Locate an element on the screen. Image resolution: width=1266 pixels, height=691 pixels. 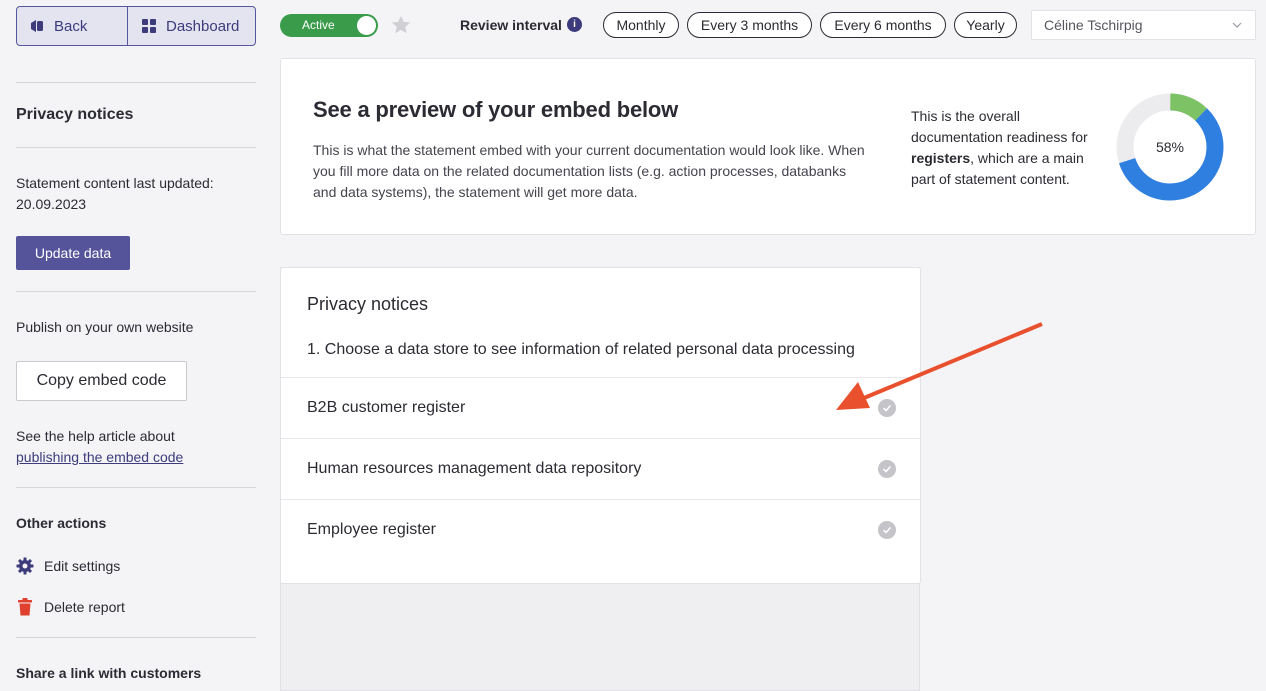
embed-title: Privacy notices is located at coordinates (368, 304).